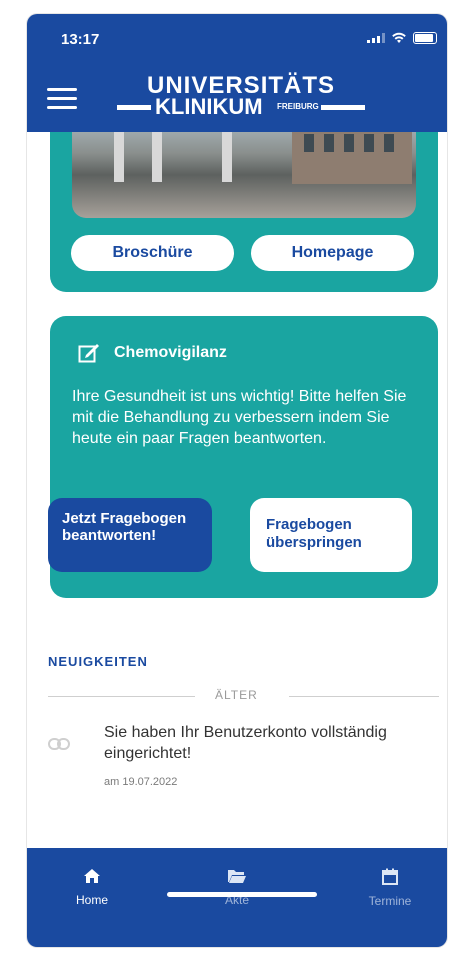  Describe the element at coordinates (170, 352) in the screenshot. I see `chemovigilanz-title: Chemovigilanz` at that location.